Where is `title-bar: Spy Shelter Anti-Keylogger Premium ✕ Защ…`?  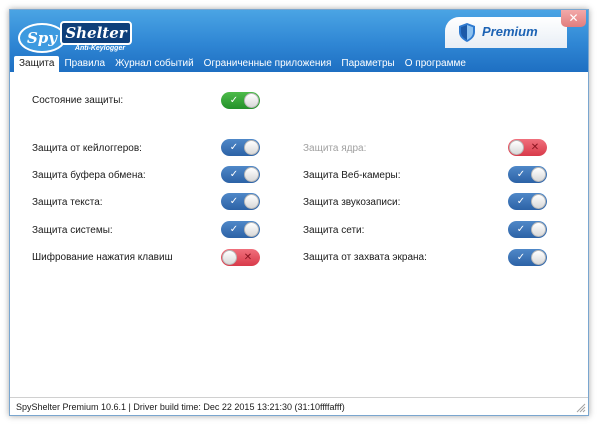 title-bar: Spy Shelter Anti-Keylogger Premium ✕ Защ… is located at coordinates (299, 41).